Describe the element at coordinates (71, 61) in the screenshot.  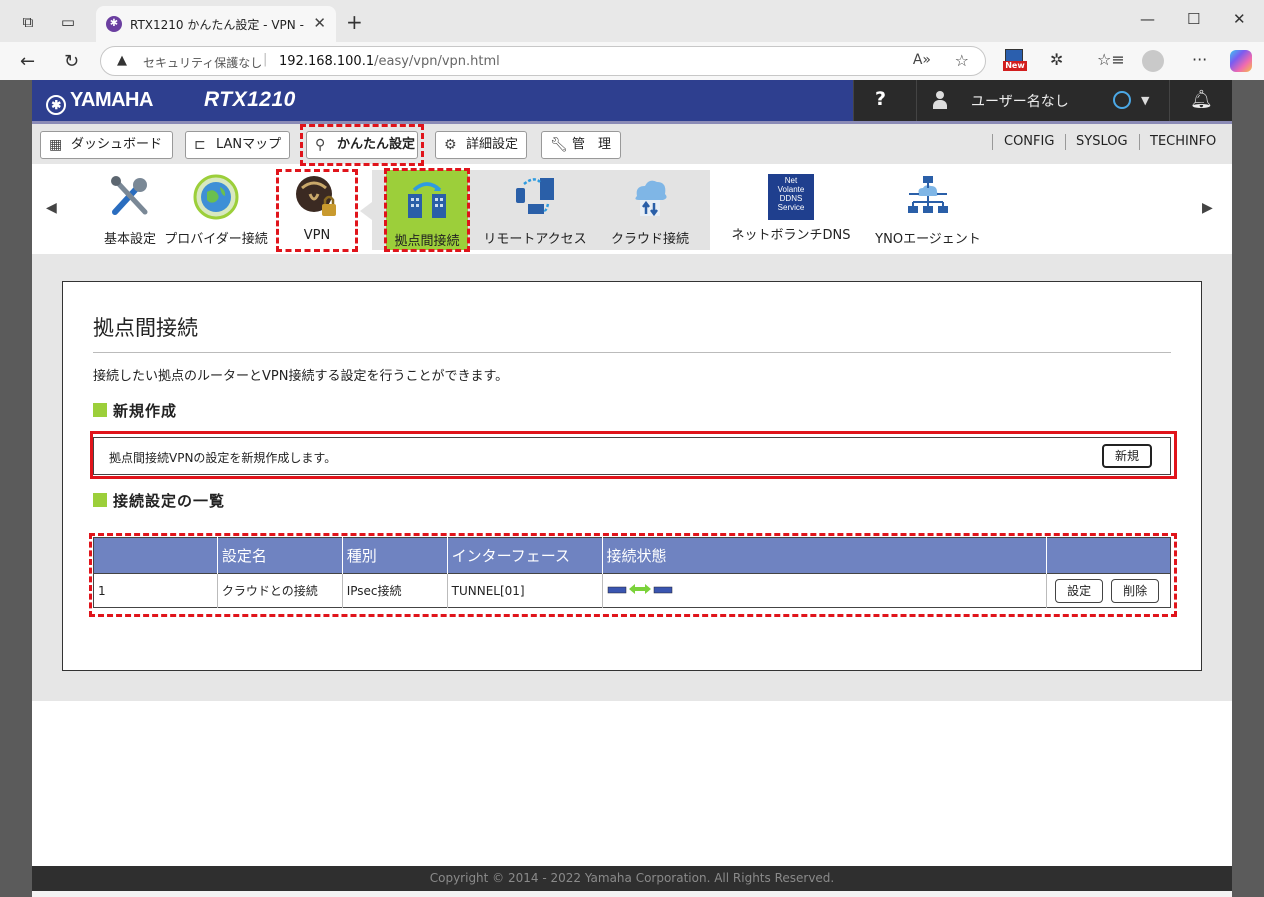
I see `refresh-icon: ↻` at that location.